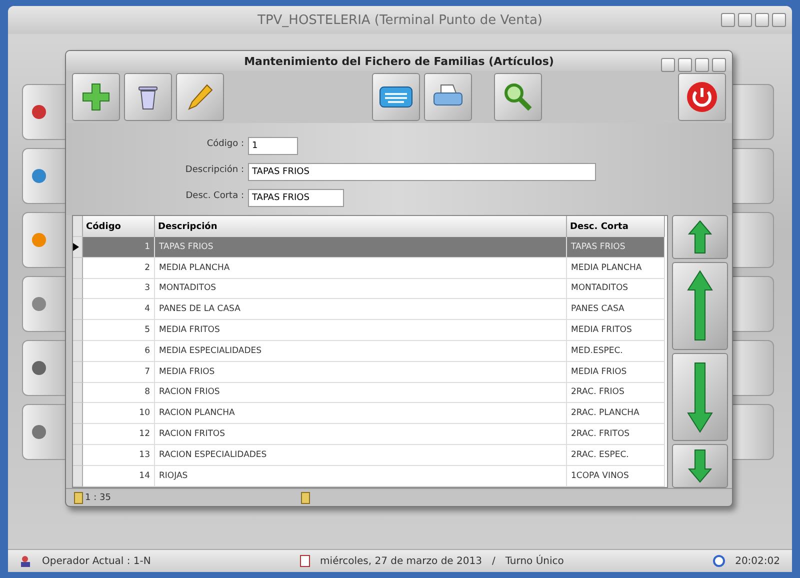 Image resolution: width=800 pixels, height=578 pixels. What do you see at coordinates (96, 561) in the screenshot?
I see `operator-text: Operador Actual : 1-N` at bounding box center [96, 561].